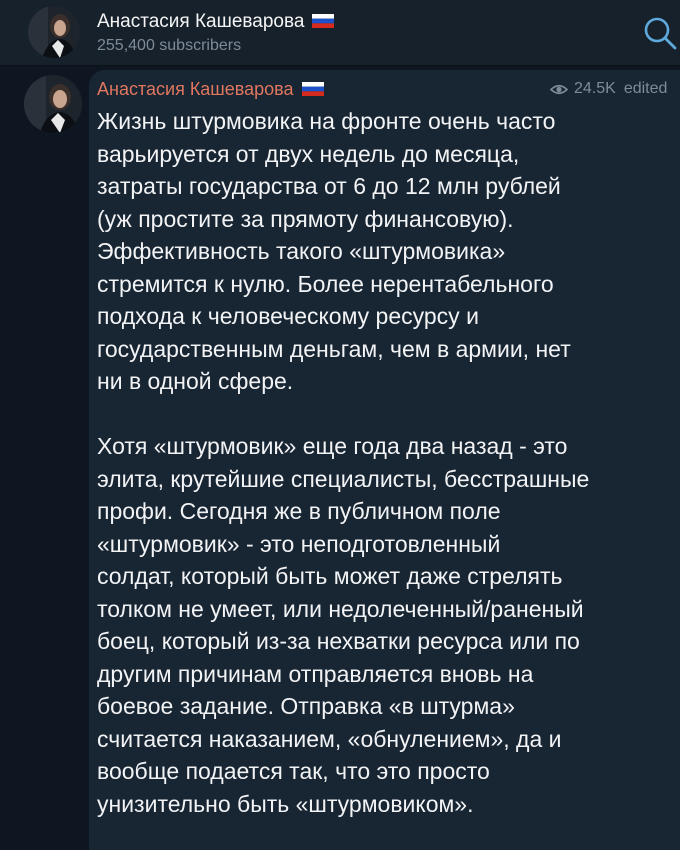 The width and height of the screenshot is (680, 850). I want to click on subscriber-count: 255,400 subscribers, so click(169, 45).